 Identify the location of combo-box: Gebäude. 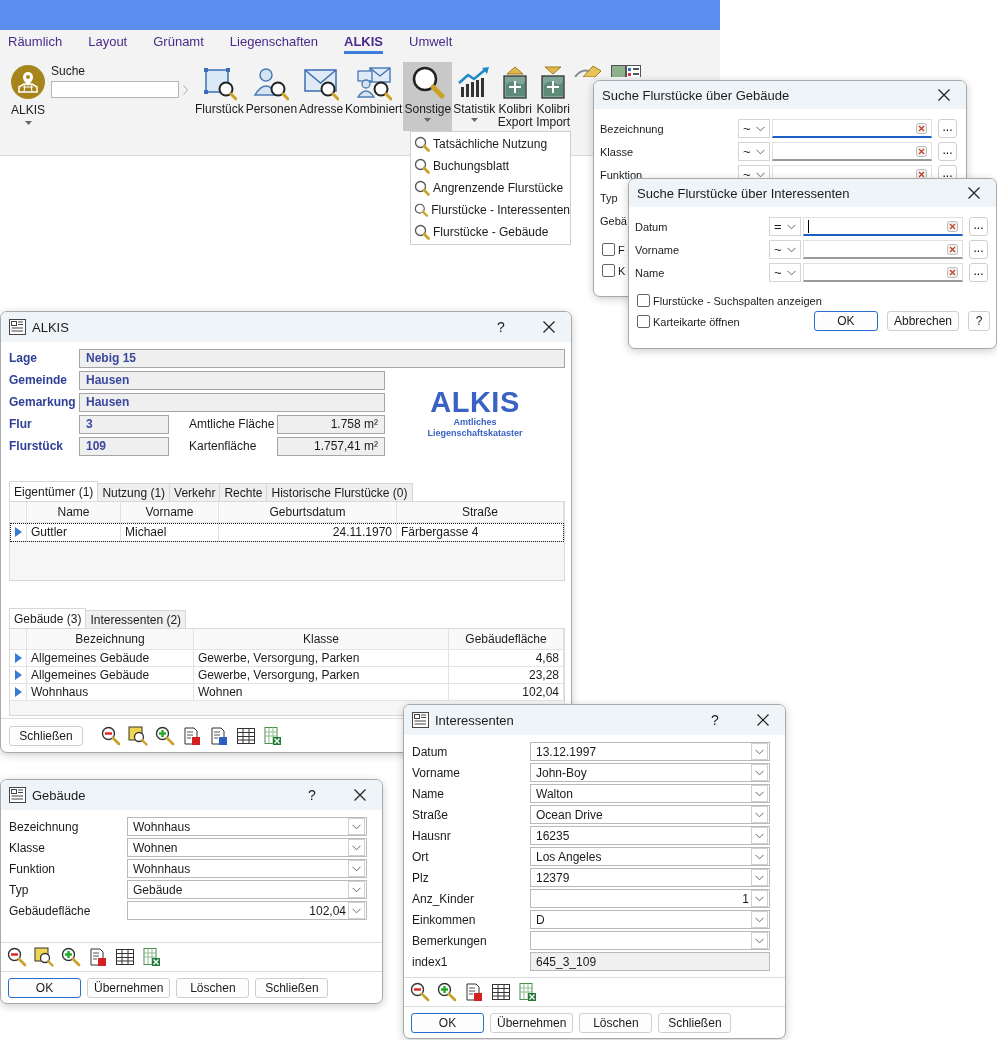
(247, 889).